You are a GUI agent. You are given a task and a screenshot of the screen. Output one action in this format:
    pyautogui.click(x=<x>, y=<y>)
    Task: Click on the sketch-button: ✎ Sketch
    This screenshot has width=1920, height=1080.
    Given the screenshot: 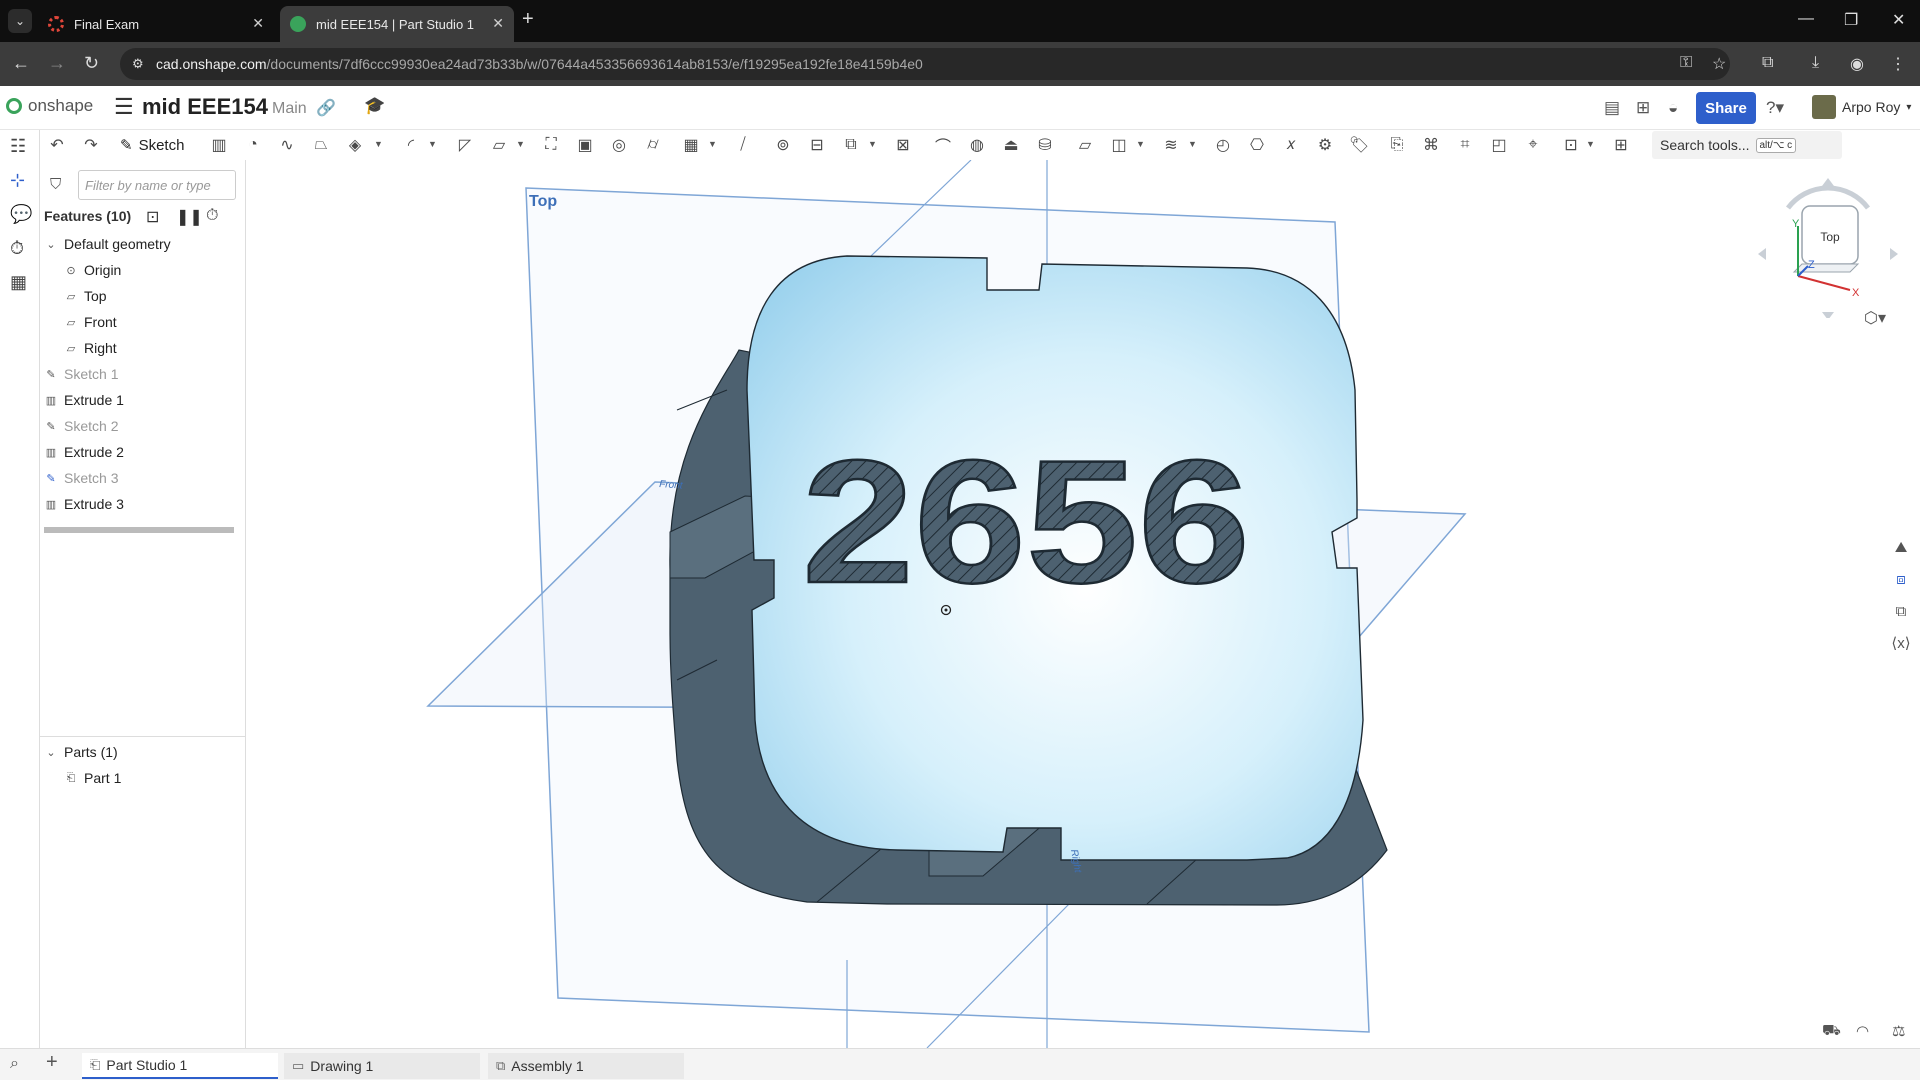 What is the action you would take?
    pyautogui.click(x=152, y=145)
    